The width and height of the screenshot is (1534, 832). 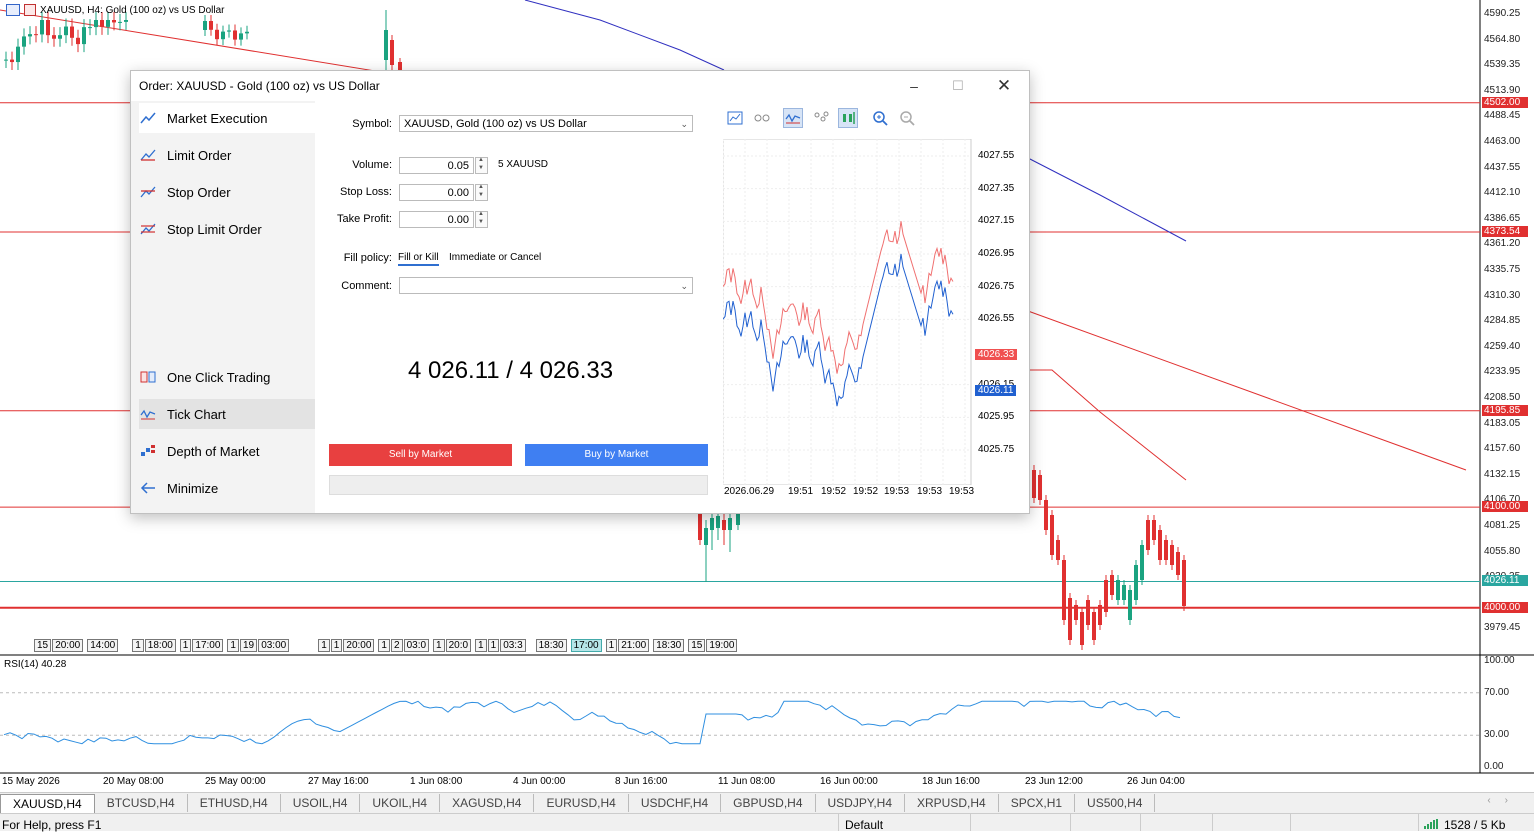 What do you see at coordinates (227, 155) in the screenshot?
I see `menu-limit-order: Limit Order` at bounding box center [227, 155].